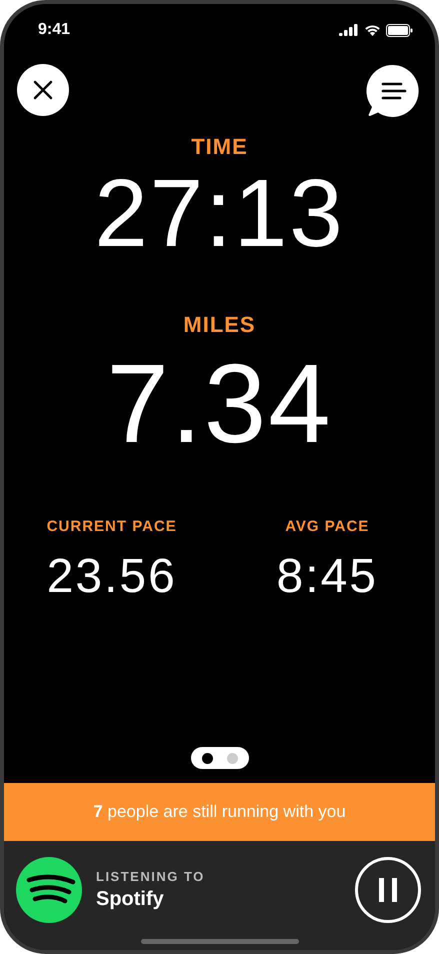 Image resolution: width=439 pixels, height=954 pixels. Describe the element at coordinates (399, 30) in the screenshot. I see `battery-icon` at that location.